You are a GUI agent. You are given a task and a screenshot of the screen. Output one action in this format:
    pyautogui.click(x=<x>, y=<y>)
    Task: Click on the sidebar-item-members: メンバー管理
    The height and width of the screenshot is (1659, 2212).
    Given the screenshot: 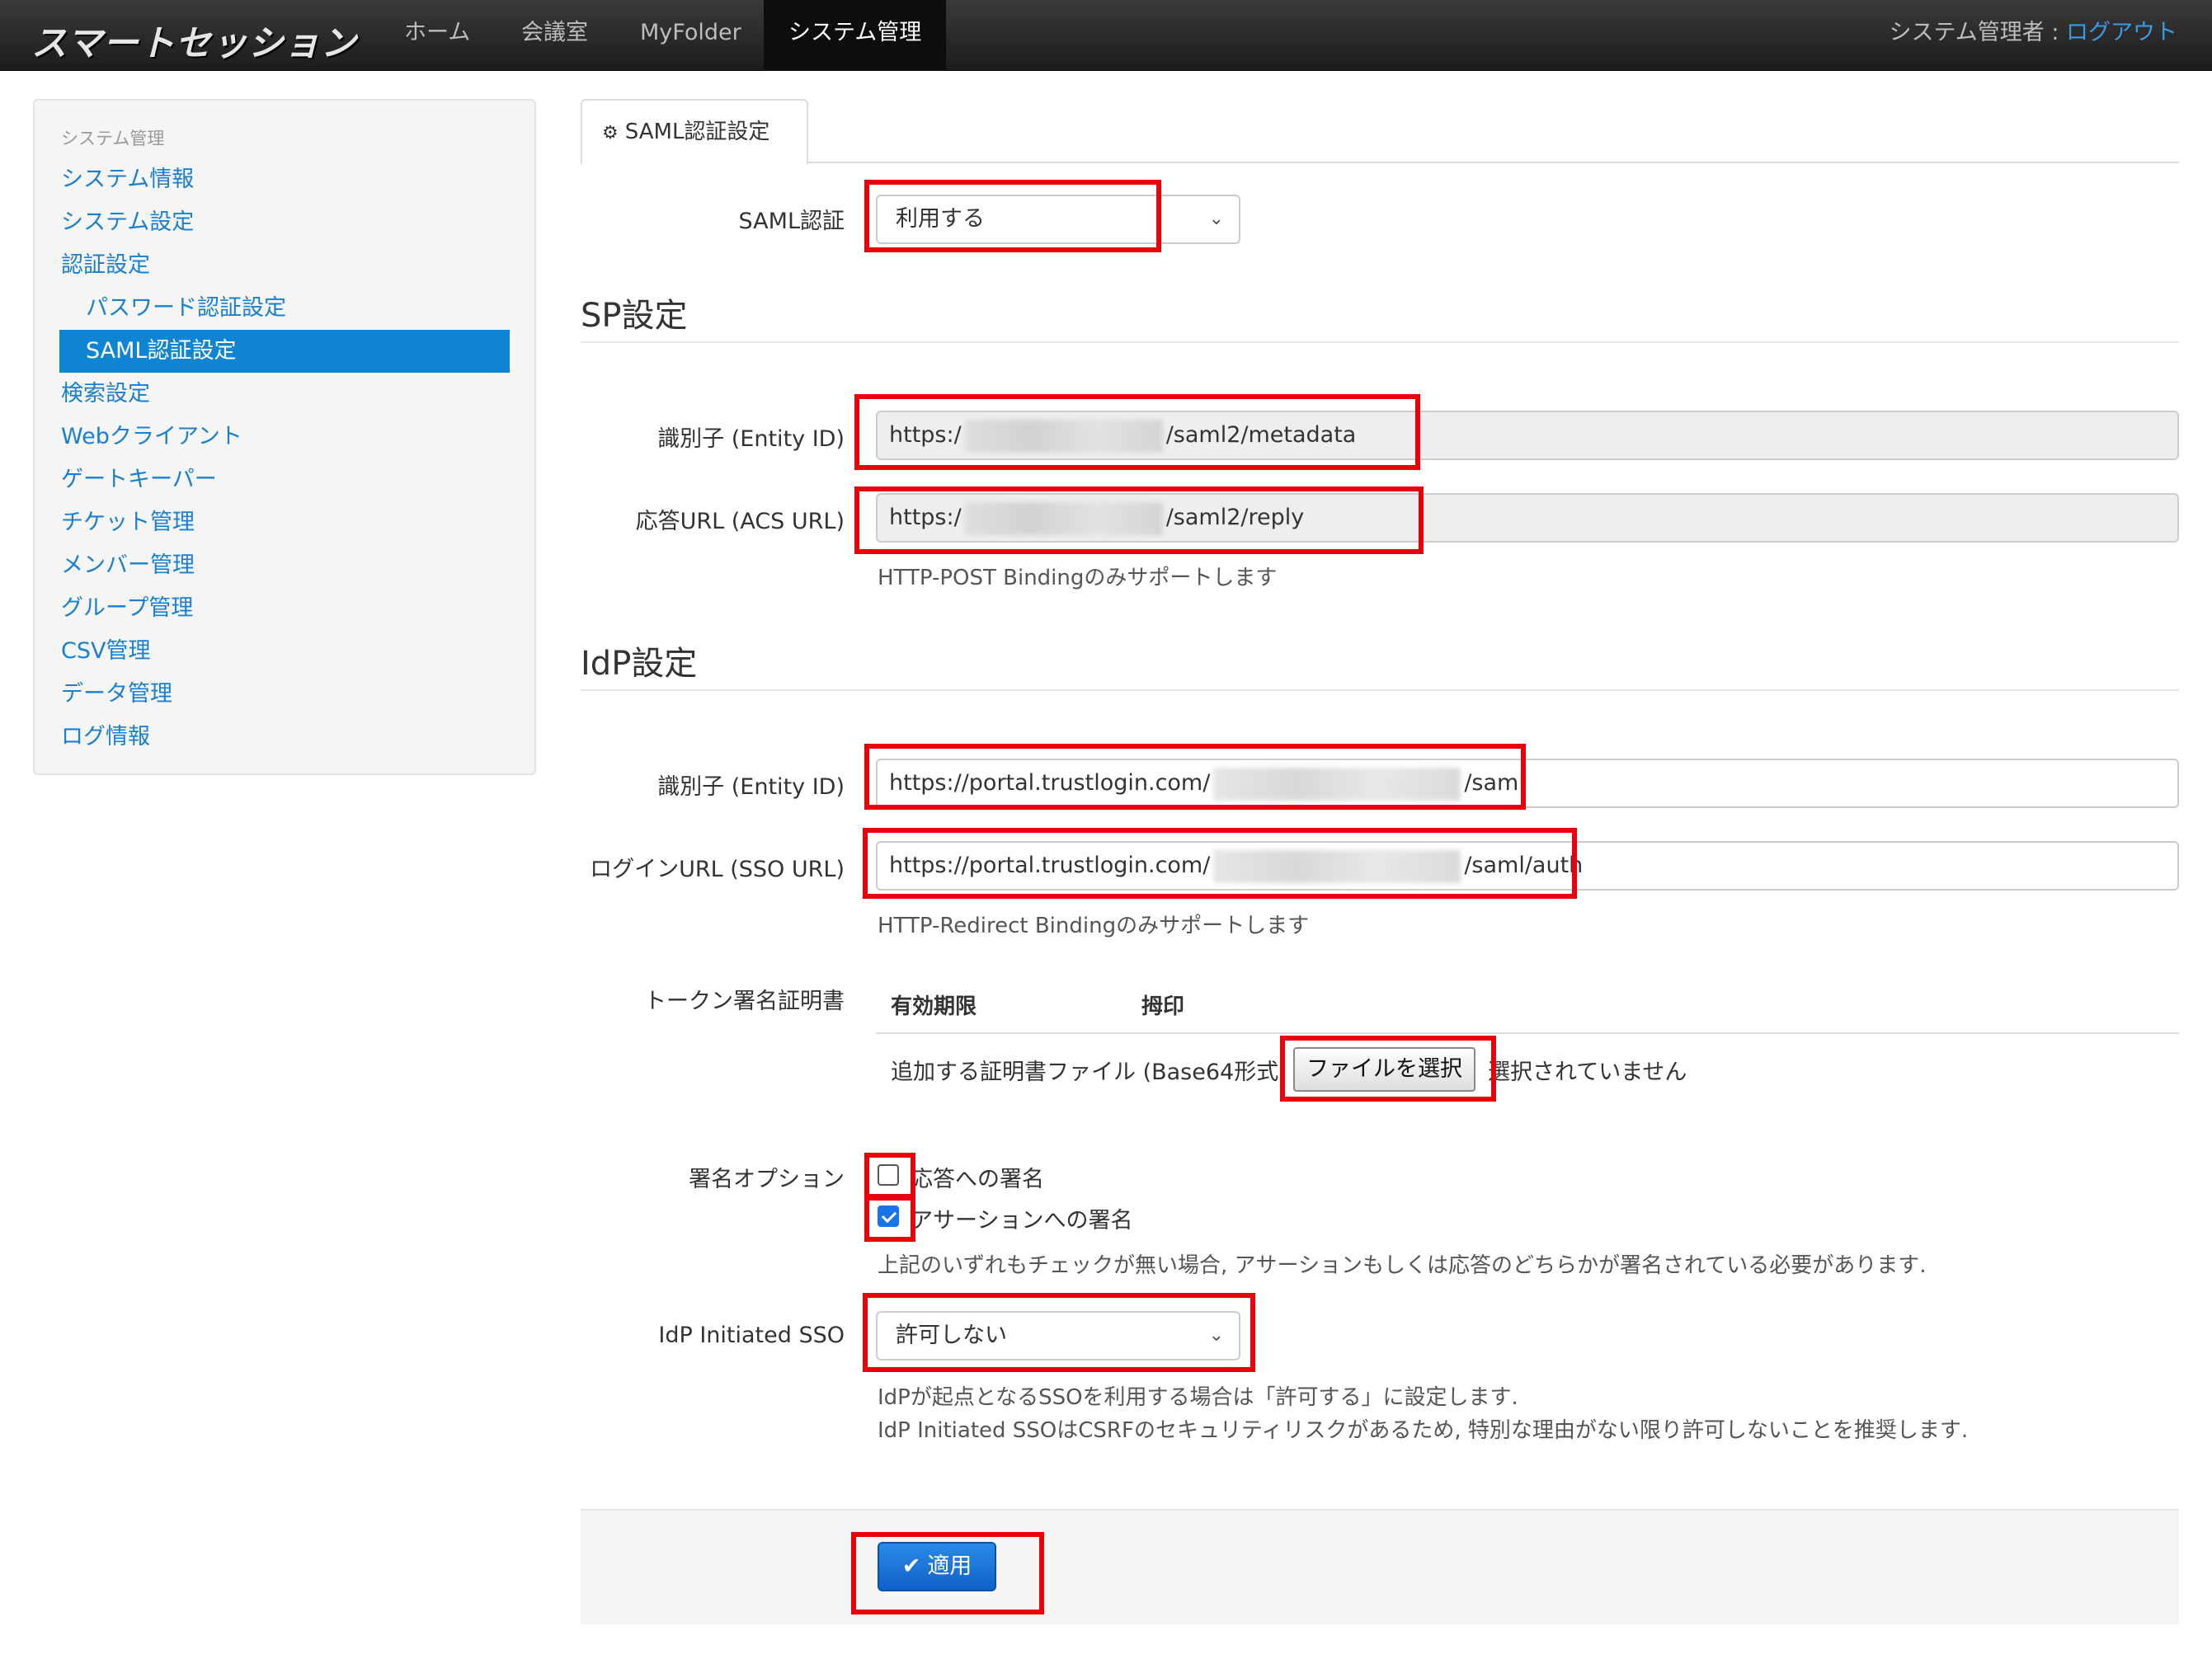 What is the action you would take?
    pyautogui.click(x=128, y=565)
    